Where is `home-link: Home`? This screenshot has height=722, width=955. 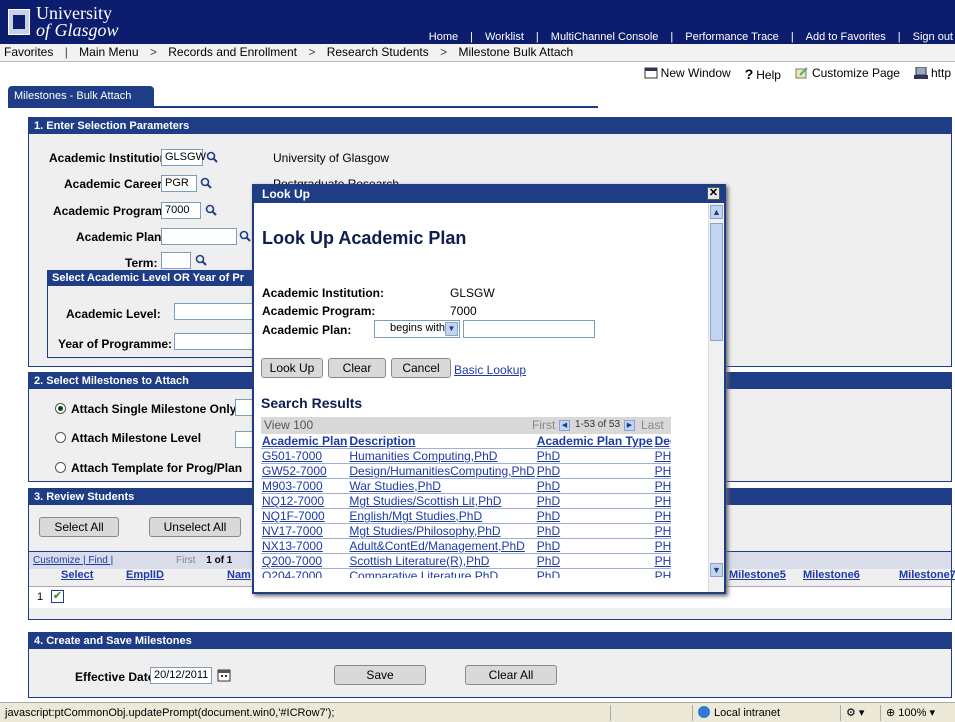
home-link: Home is located at coordinates (443, 37).